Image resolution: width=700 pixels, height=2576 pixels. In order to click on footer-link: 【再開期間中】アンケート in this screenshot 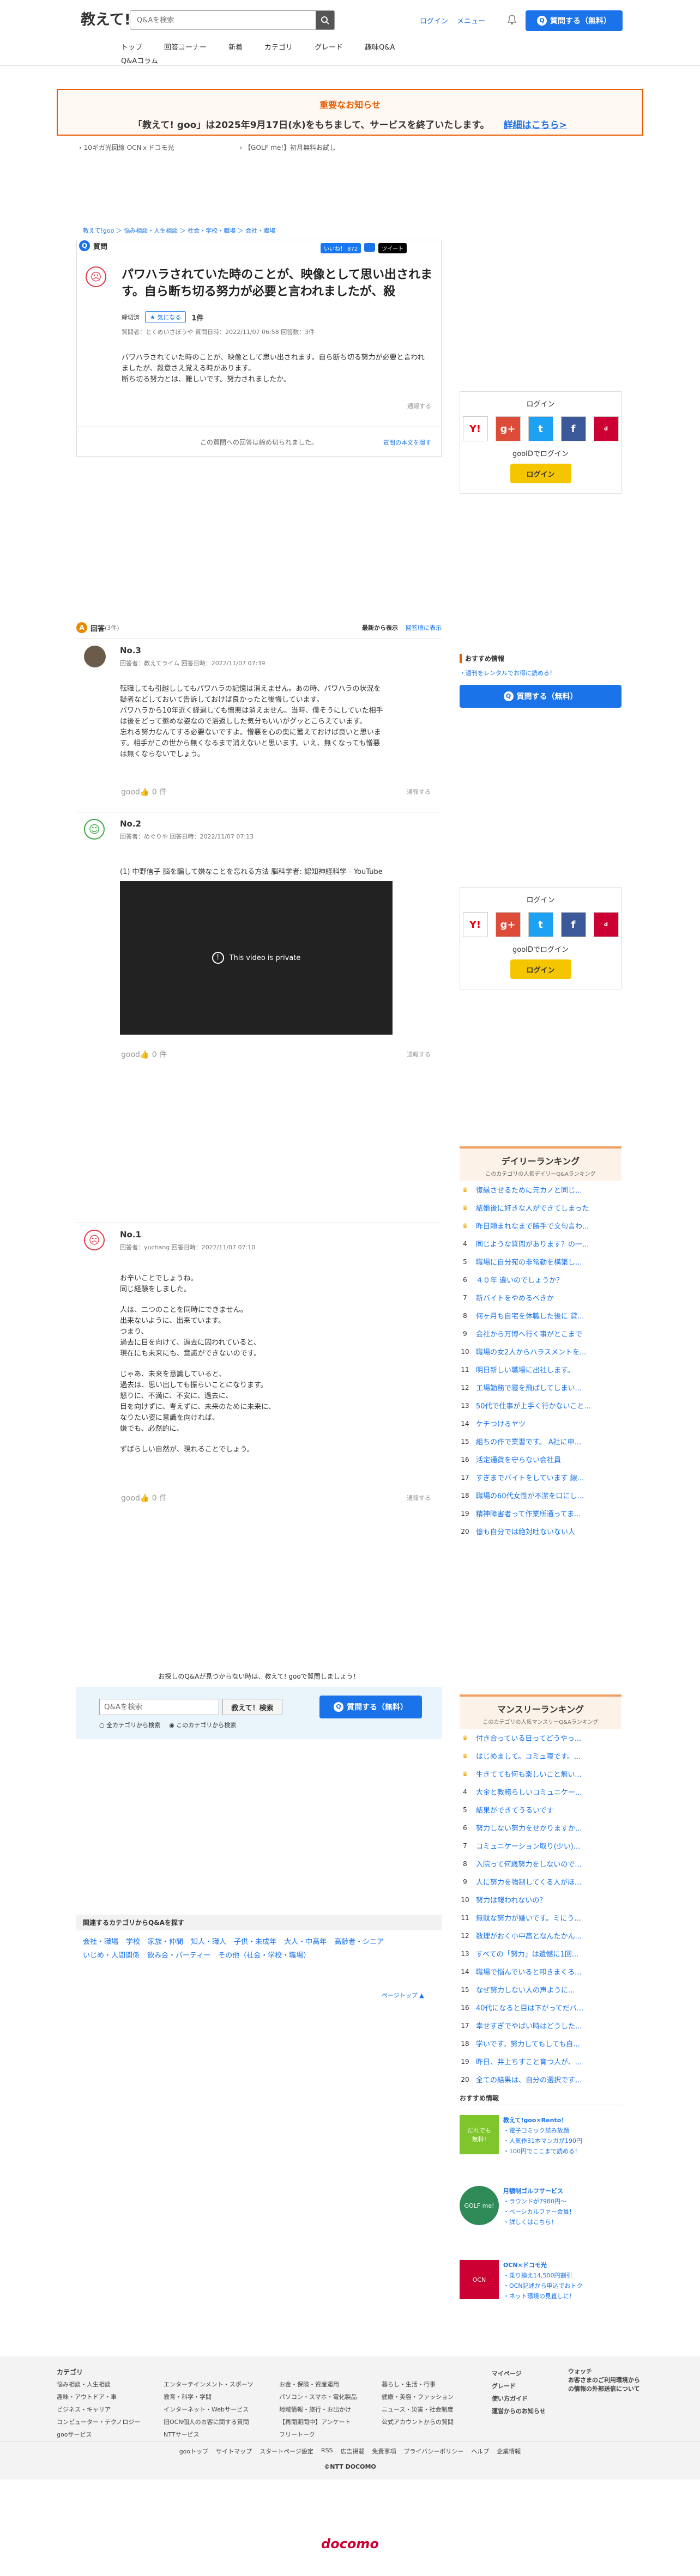, I will do `click(318, 2422)`.